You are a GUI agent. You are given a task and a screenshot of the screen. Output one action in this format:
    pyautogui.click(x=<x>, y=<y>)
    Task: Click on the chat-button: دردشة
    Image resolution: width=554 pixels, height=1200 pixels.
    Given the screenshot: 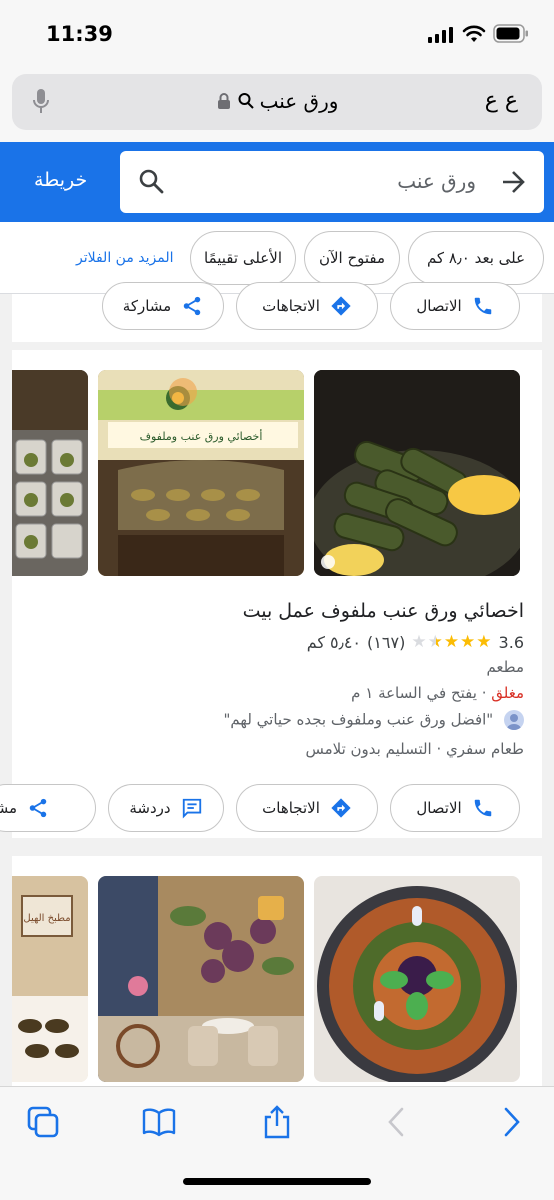 What is the action you would take?
    pyautogui.click(x=166, y=808)
    